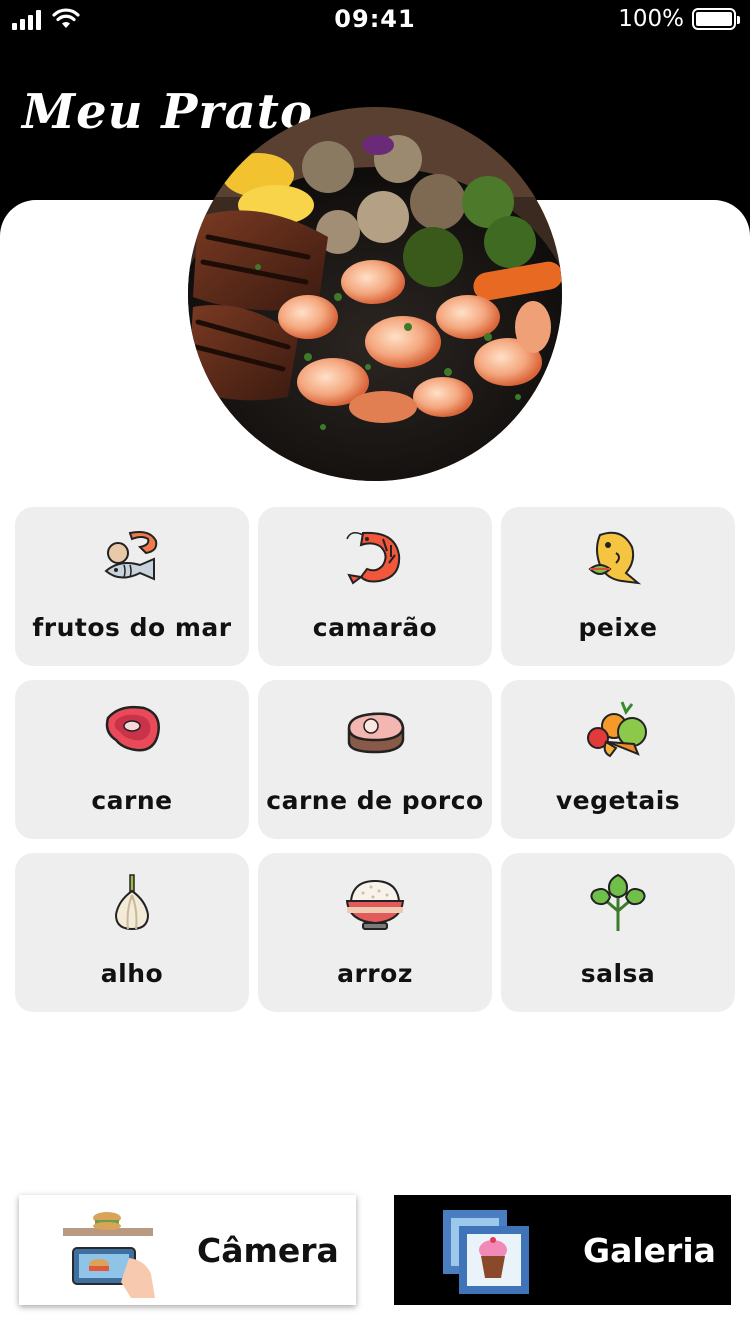  Describe the element at coordinates (618, 903) in the screenshot. I see `parsley-icon` at that location.